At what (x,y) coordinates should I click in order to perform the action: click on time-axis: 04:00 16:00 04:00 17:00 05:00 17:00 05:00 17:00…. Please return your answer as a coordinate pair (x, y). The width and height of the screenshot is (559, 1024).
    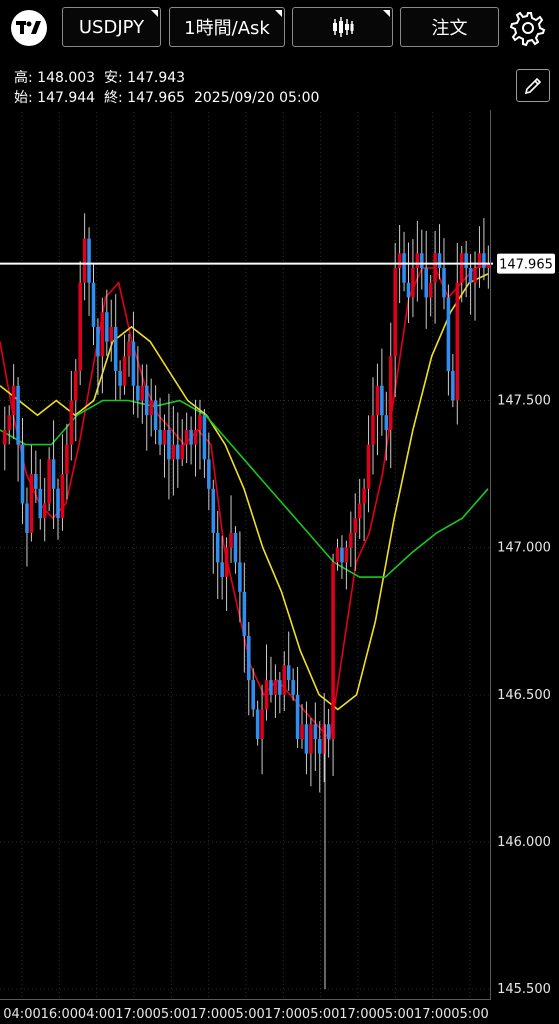
    Looking at the image, I should click on (245, 1014).